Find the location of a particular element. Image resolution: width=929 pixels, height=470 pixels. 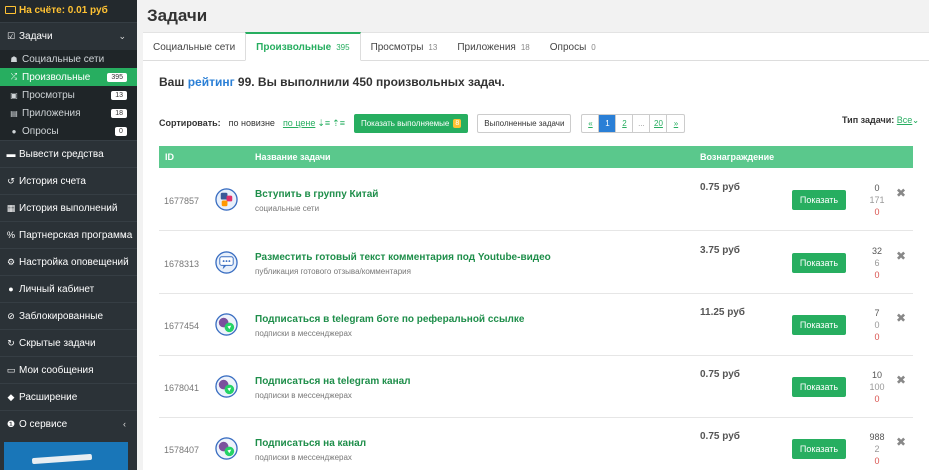

users-icon: ☗ is located at coordinates (14, 59).